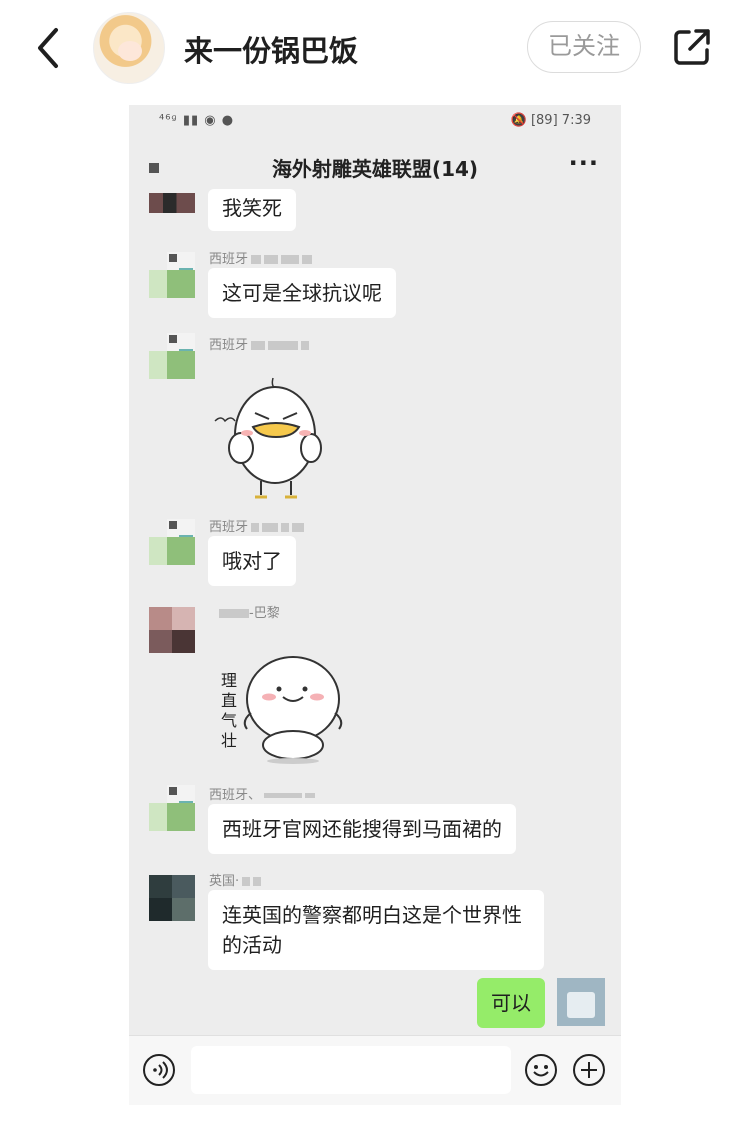  I want to click on voice-icon, so click(160, 1070).